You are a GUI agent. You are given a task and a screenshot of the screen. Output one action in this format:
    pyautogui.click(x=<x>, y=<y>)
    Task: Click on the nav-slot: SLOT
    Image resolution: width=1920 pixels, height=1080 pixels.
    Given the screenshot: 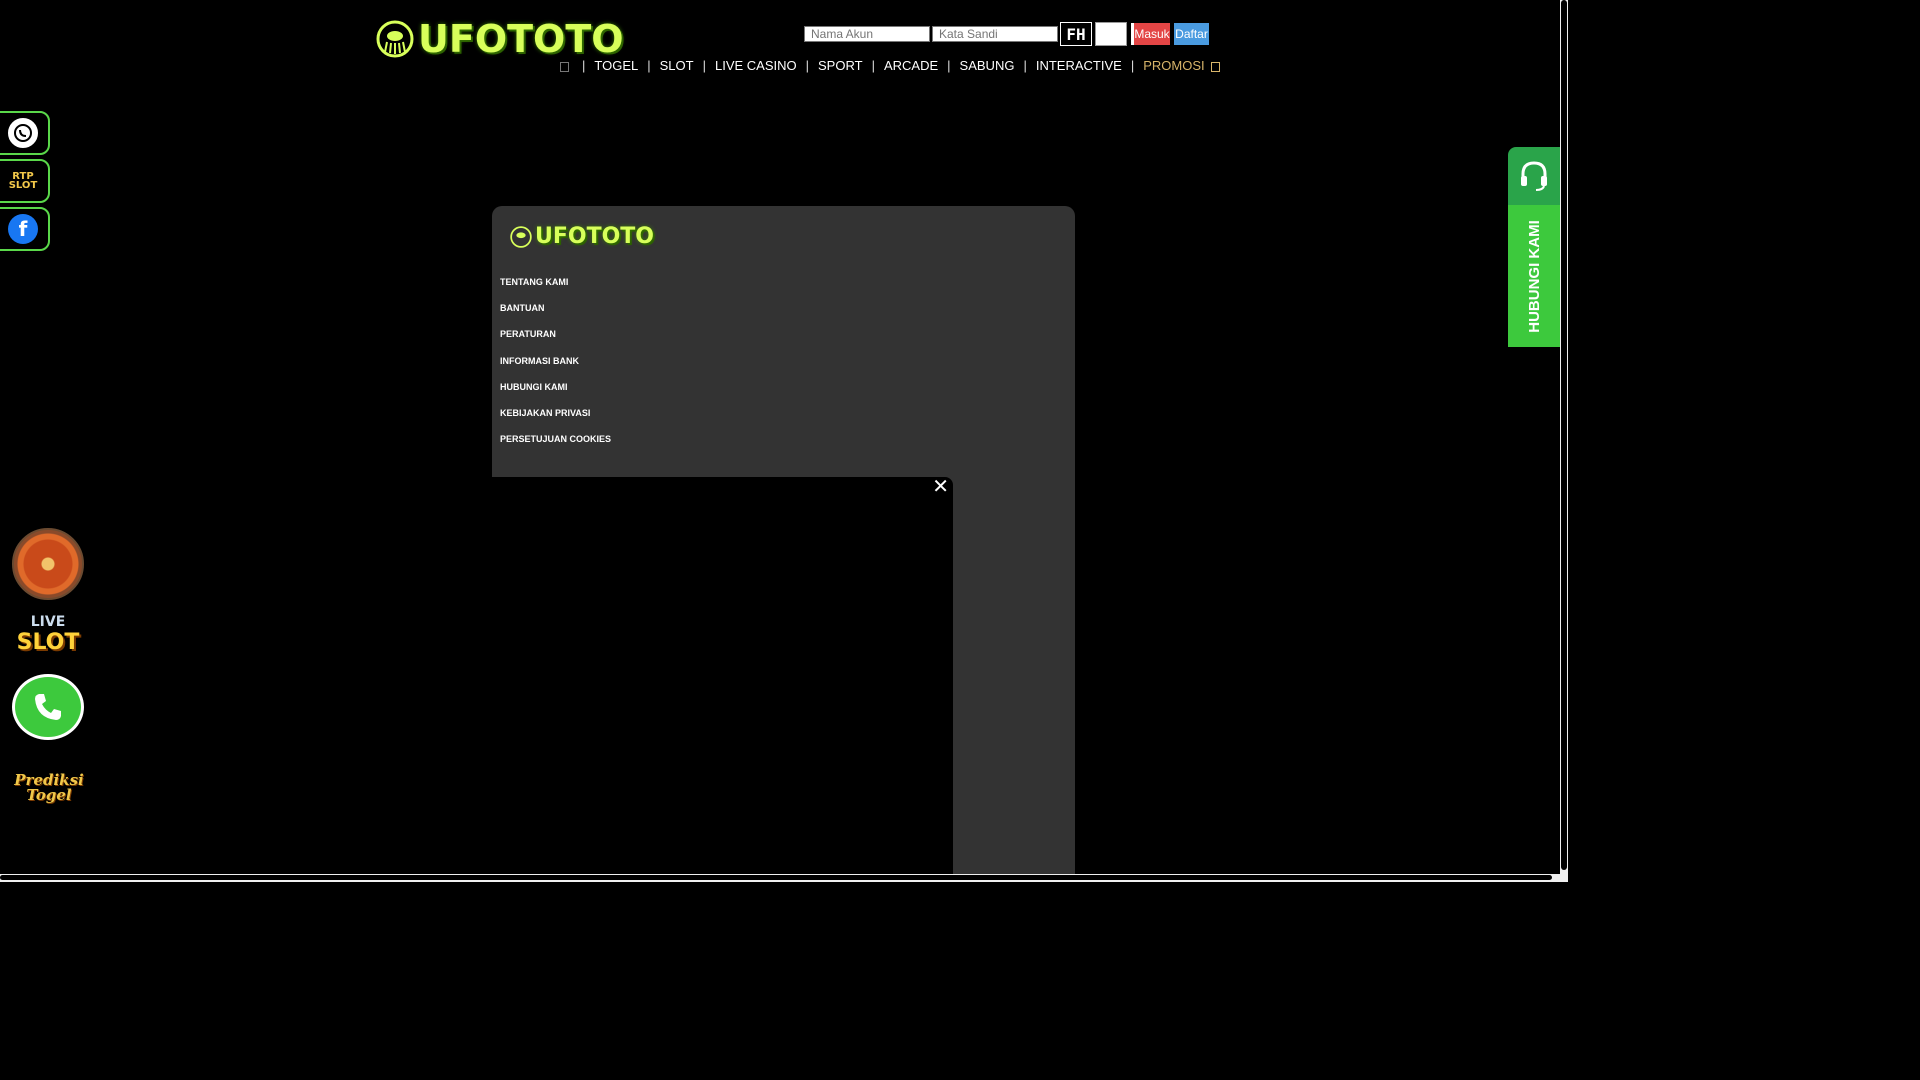 What is the action you would take?
    pyautogui.click(x=677, y=65)
    